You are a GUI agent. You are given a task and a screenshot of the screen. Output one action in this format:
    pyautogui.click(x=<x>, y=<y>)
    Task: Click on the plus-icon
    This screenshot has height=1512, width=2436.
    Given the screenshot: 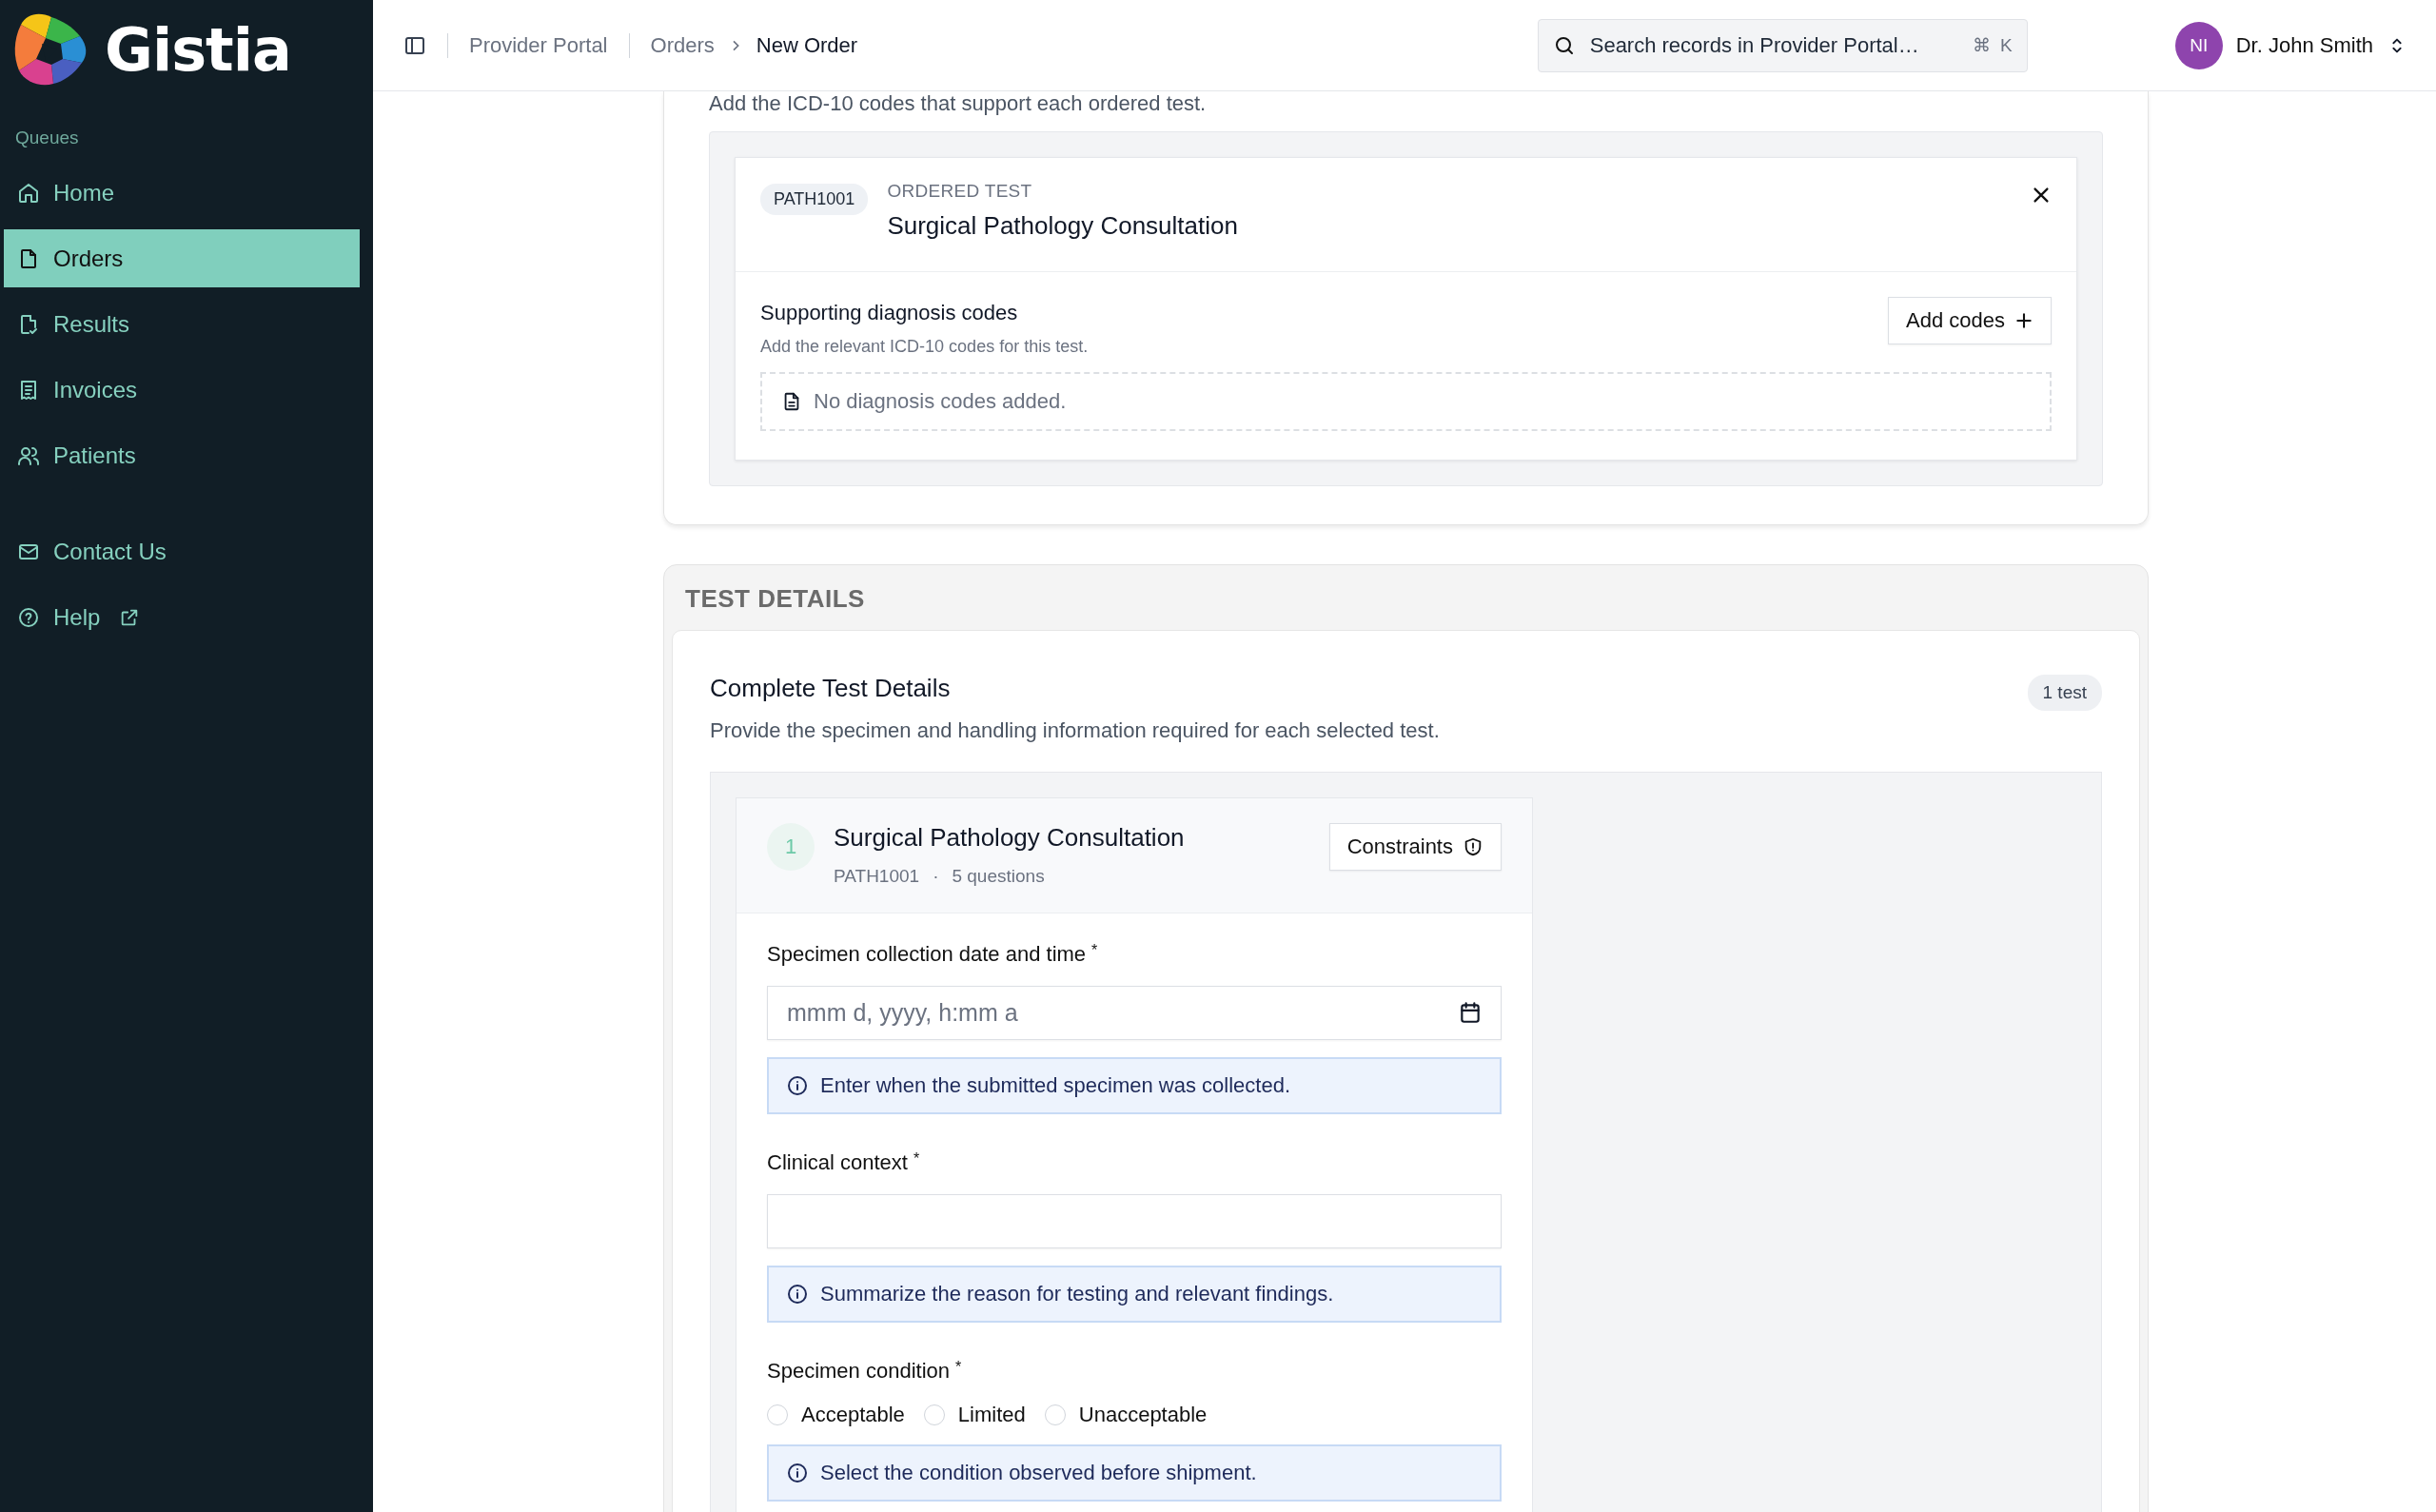 What is the action you would take?
    pyautogui.click(x=2024, y=320)
    